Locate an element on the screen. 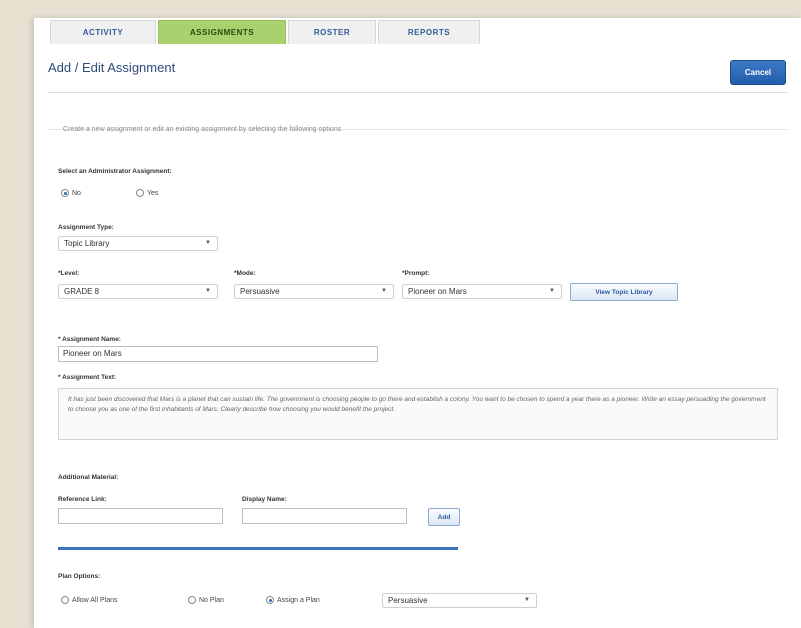 The height and width of the screenshot is (628, 801). admin-option-no: No is located at coordinates (76, 193).